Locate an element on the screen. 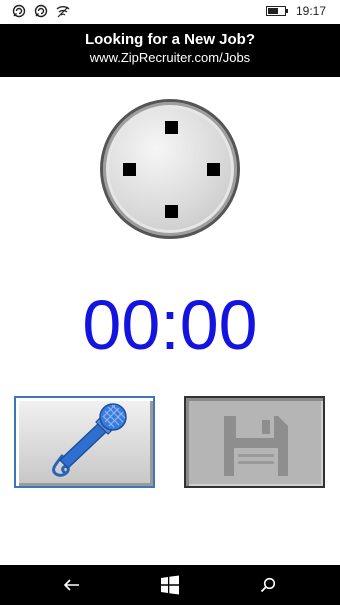 This screenshot has width=340, height=605. save-button is located at coordinates (254, 442).